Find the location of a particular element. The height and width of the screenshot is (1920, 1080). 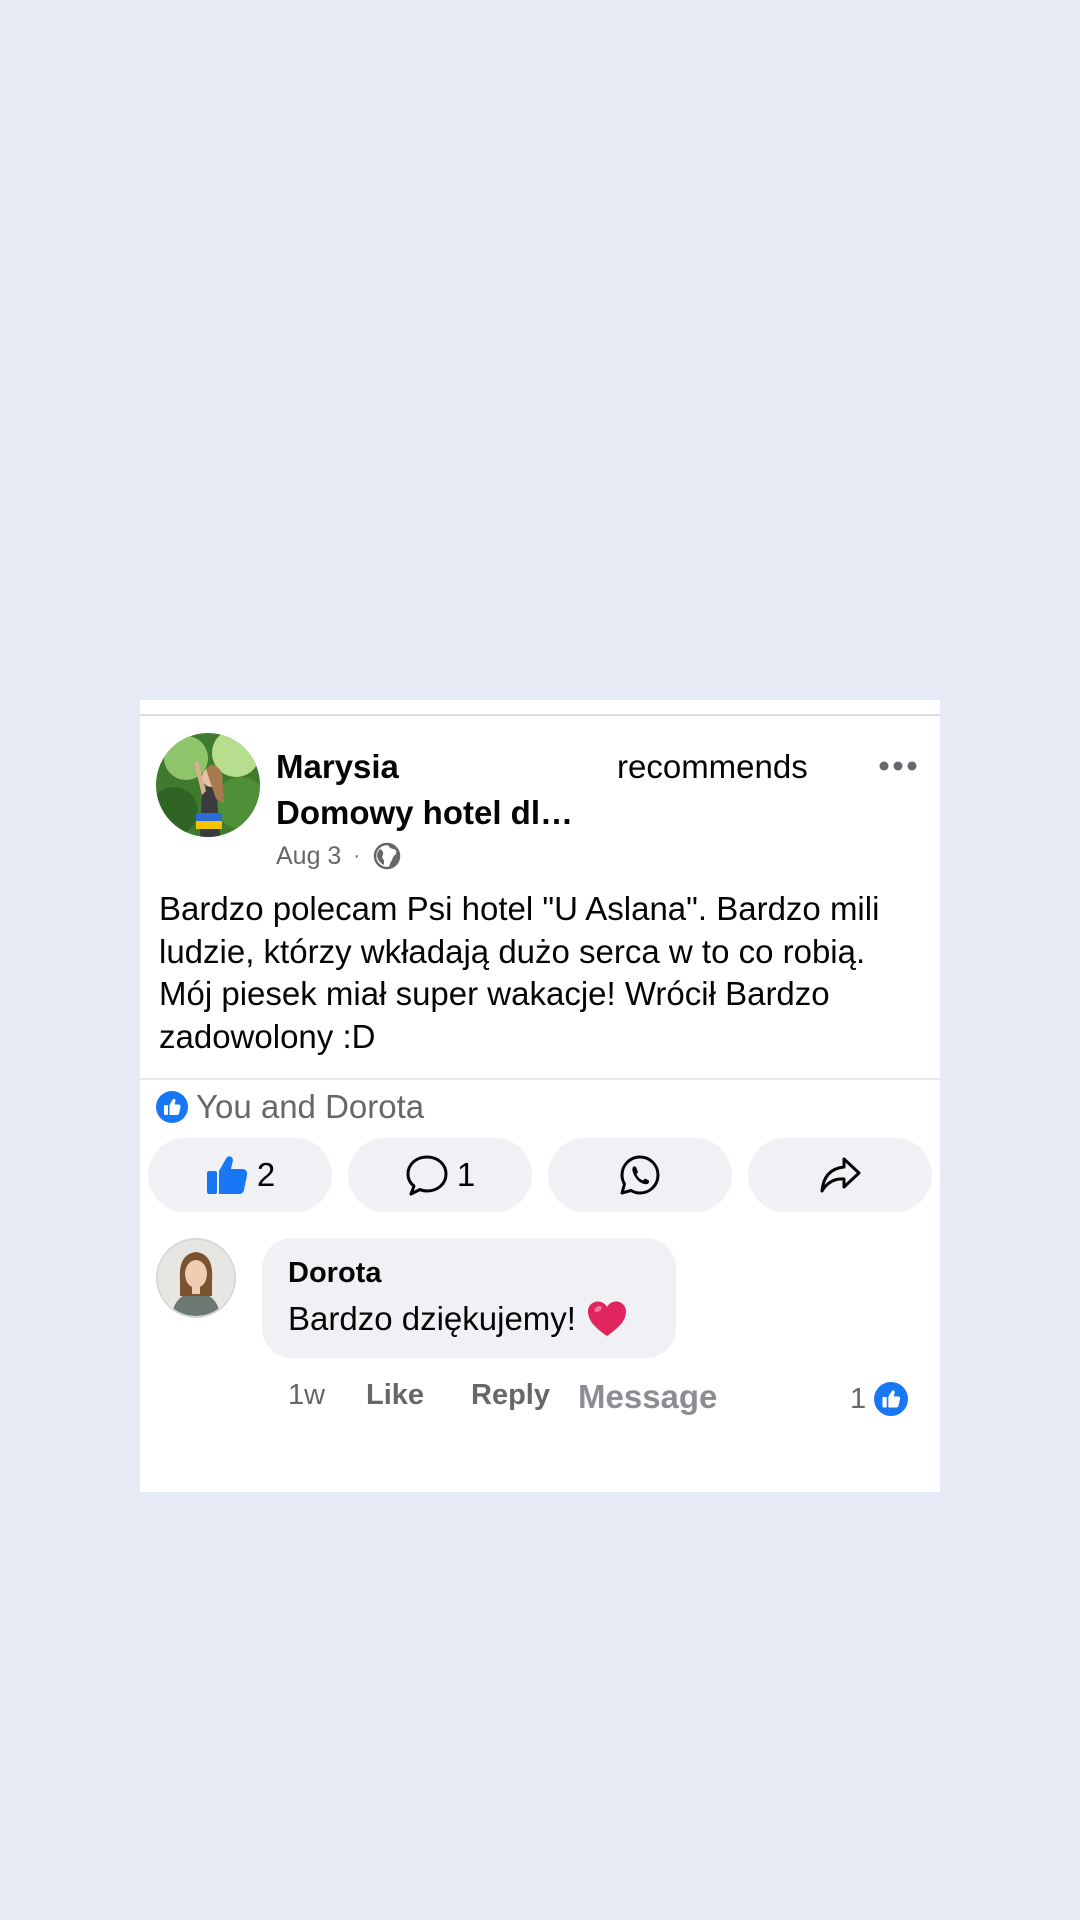

comment-time: 1w is located at coordinates (307, 1395).